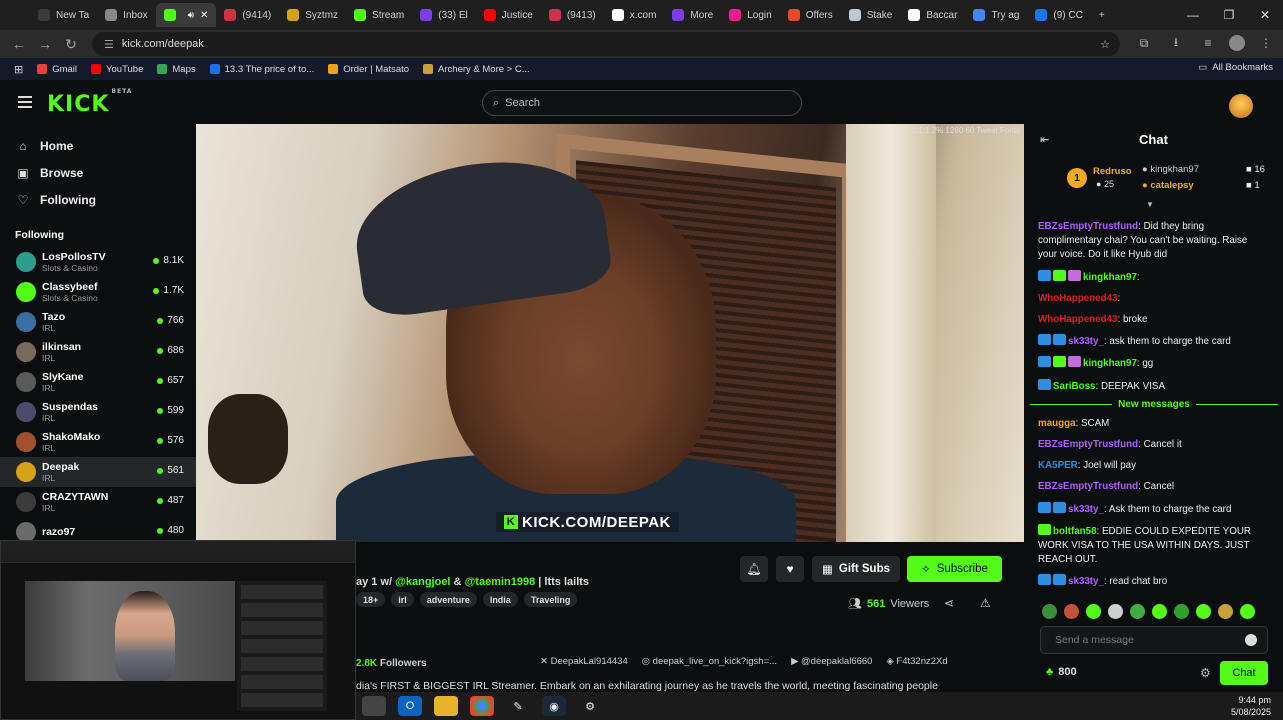 The width and height of the screenshot is (1283, 720). Describe the element at coordinates (1244, 673) in the screenshot. I see `send-chat-button: Chat` at that location.